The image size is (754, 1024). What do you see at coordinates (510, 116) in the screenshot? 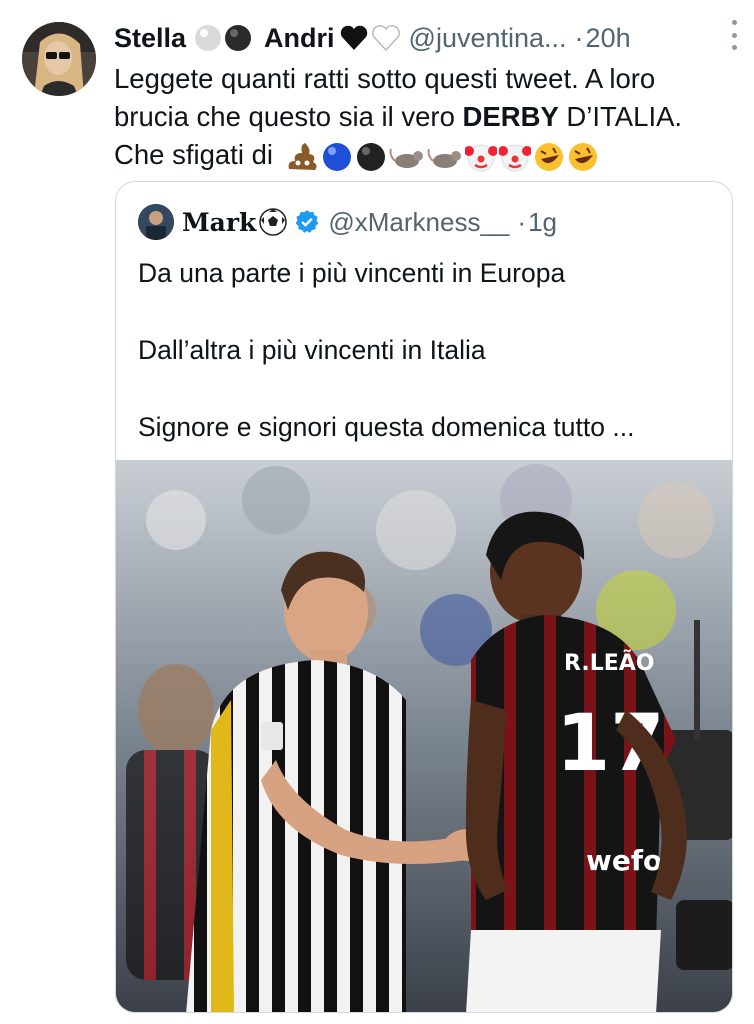
I see `tweet-text-bold: DERBY` at bounding box center [510, 116].